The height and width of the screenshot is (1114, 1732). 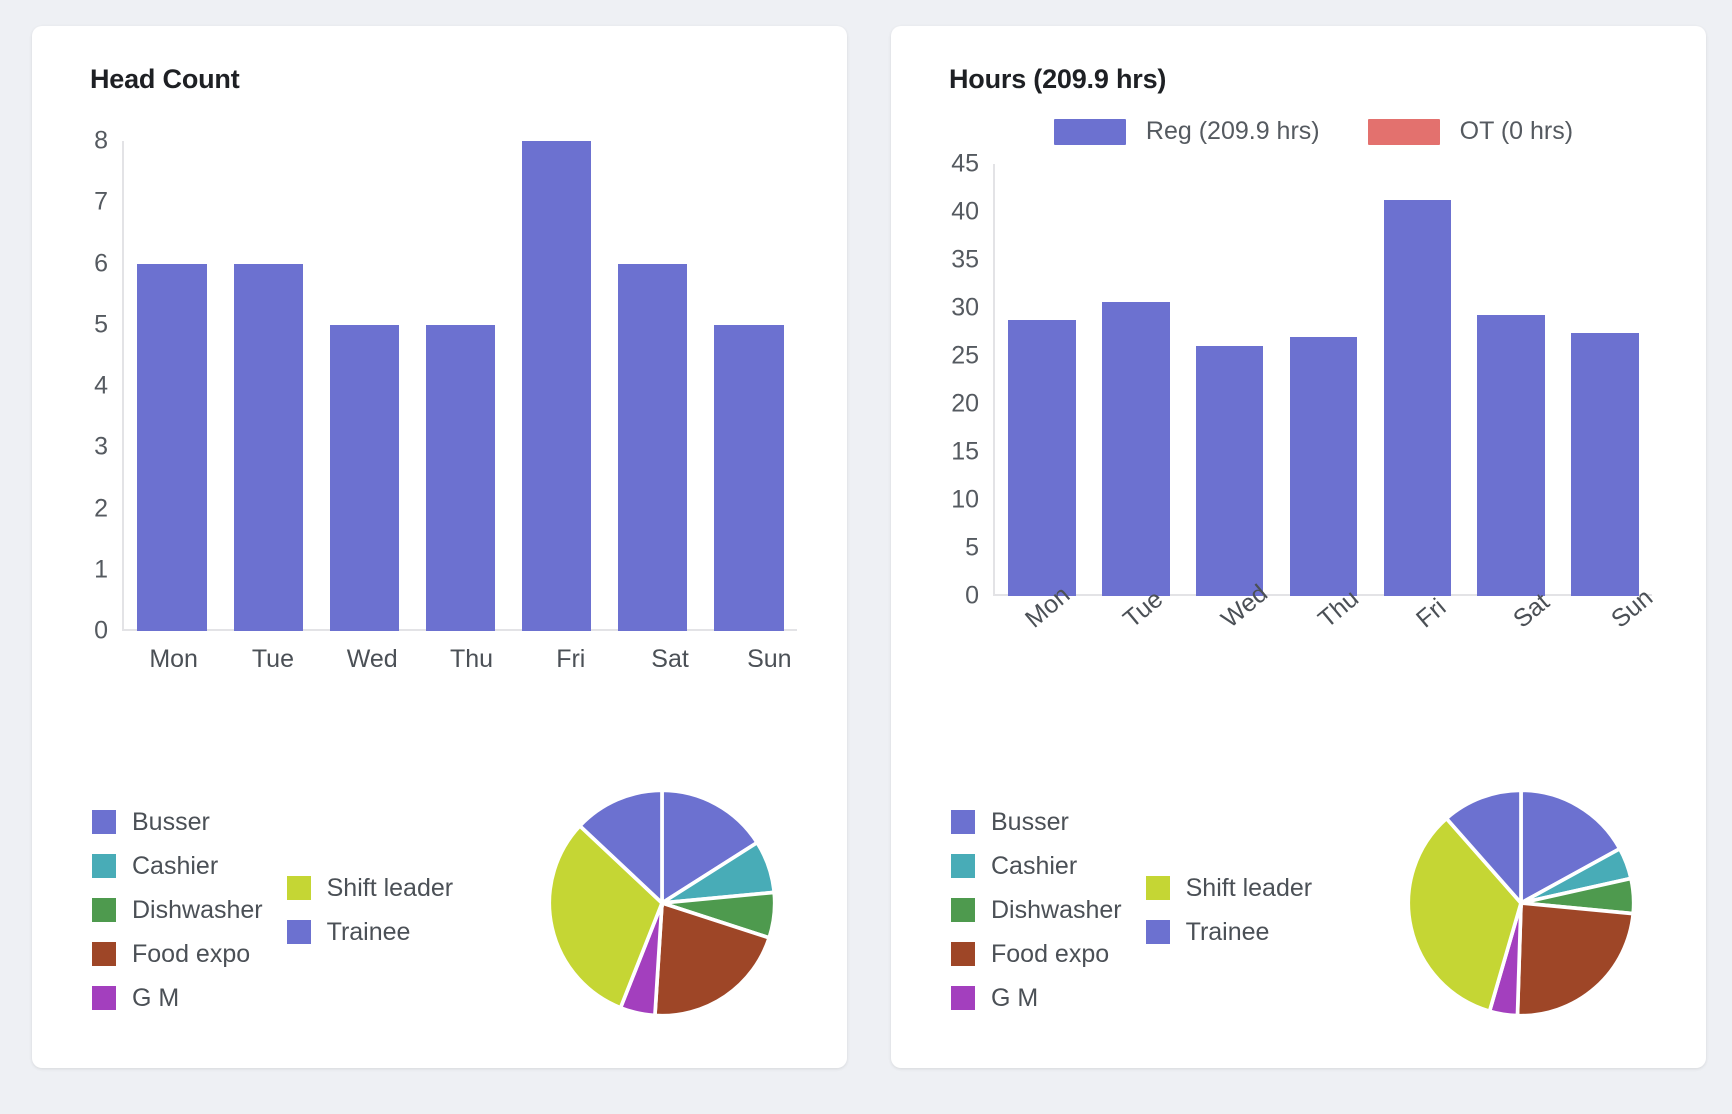 What do you see at coordinates (171, 821) in the screenshot?
I see `legend-item-label: Busser` at bounding box center [171, 821].